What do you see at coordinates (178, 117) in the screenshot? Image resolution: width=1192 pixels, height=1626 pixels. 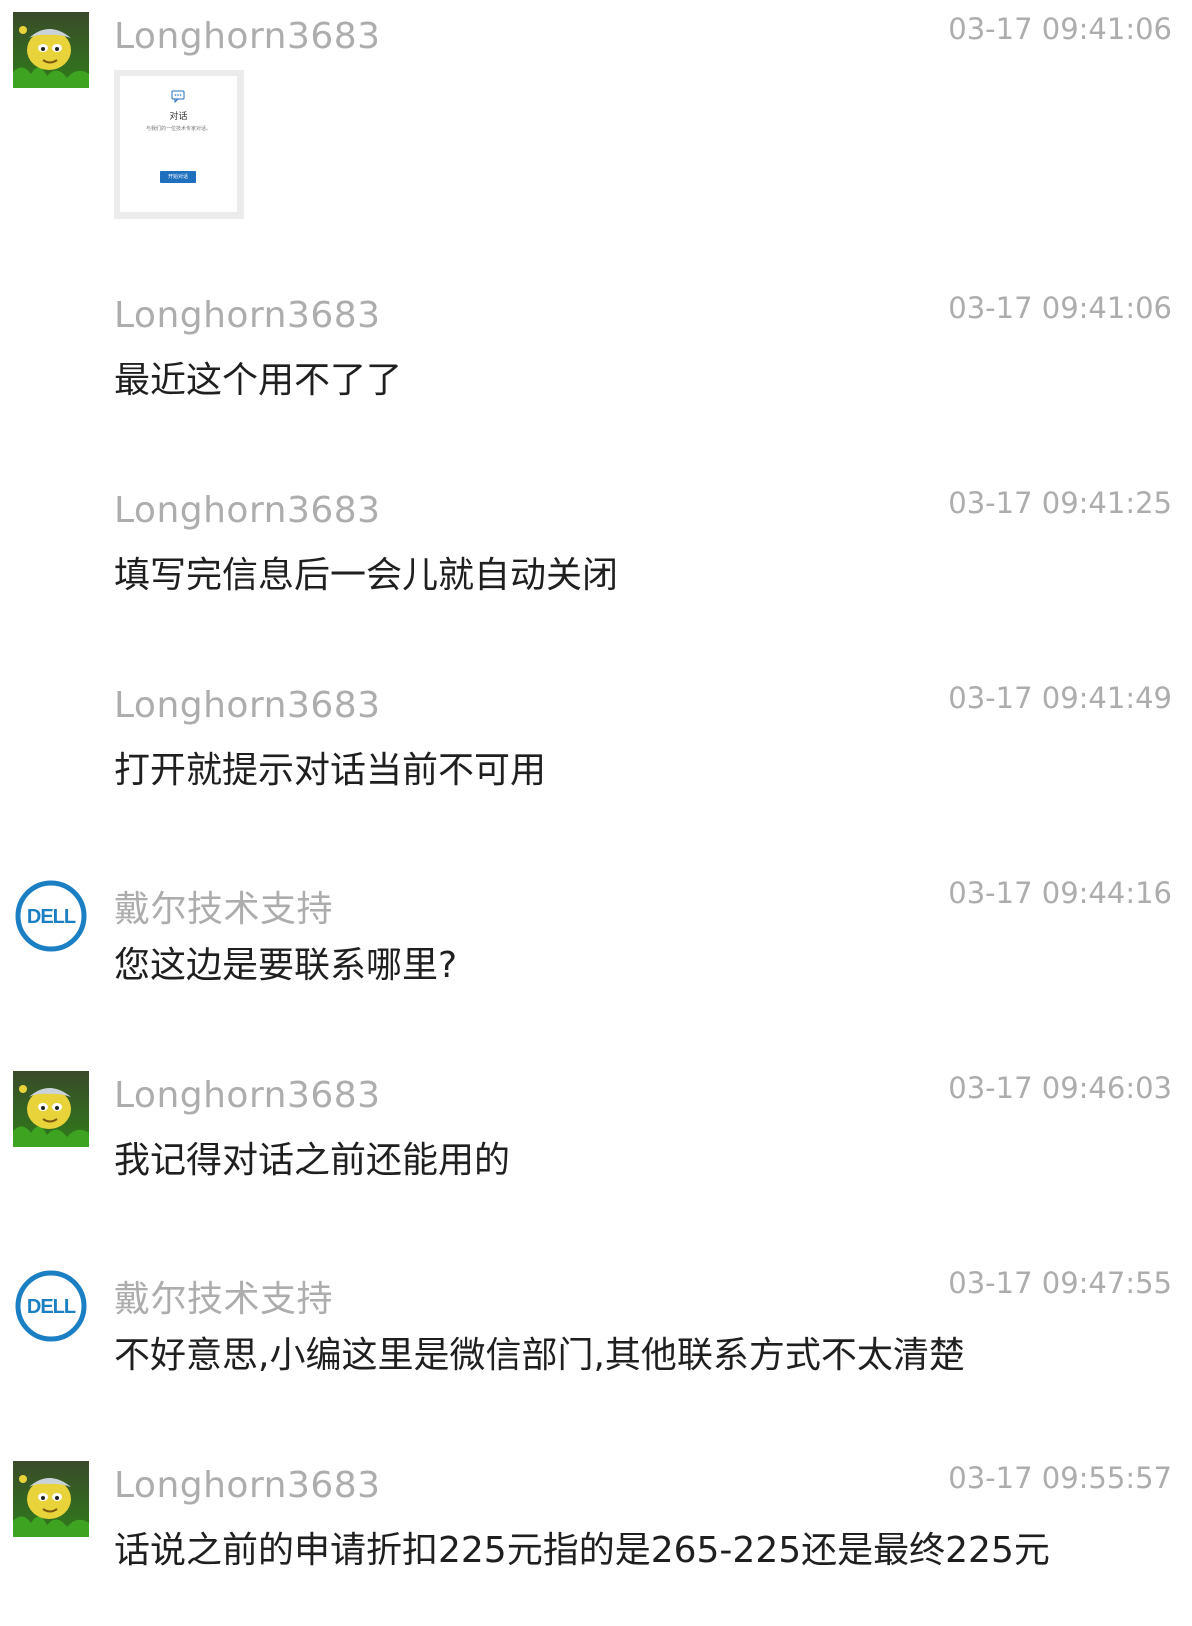 I see `preview-title: 对话` at bounding box center [178, 117].